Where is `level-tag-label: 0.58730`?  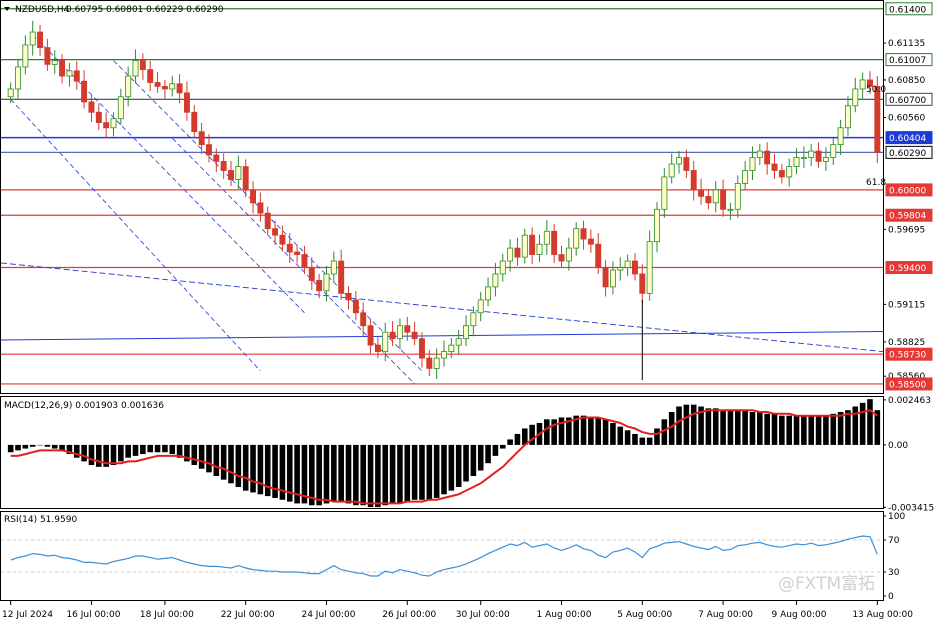 level-tag-label: 0.58730 is located at coordinates (907, 356).